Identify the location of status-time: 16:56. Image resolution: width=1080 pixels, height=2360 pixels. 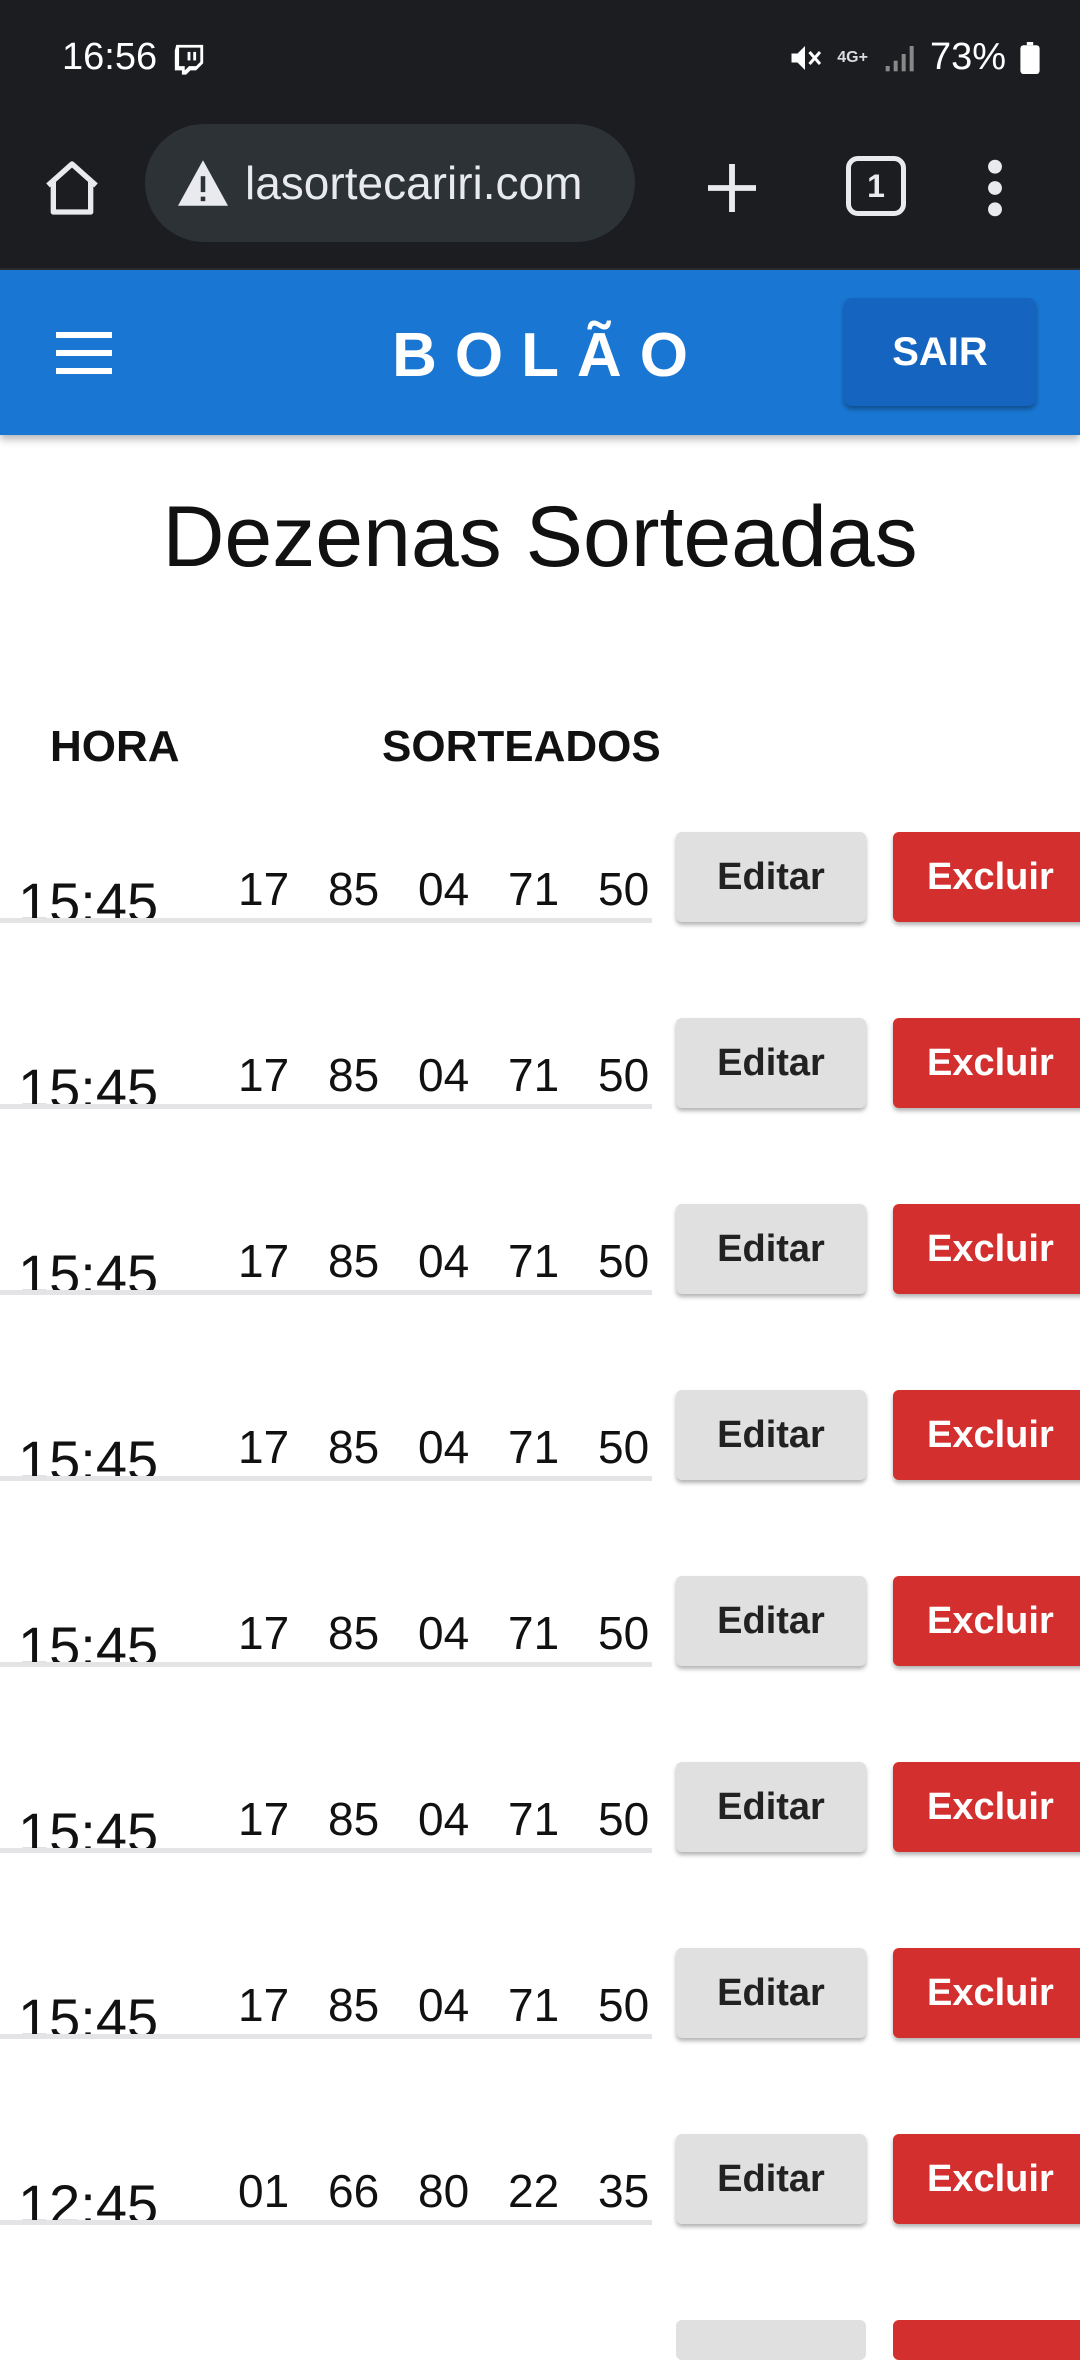
(110, 57).